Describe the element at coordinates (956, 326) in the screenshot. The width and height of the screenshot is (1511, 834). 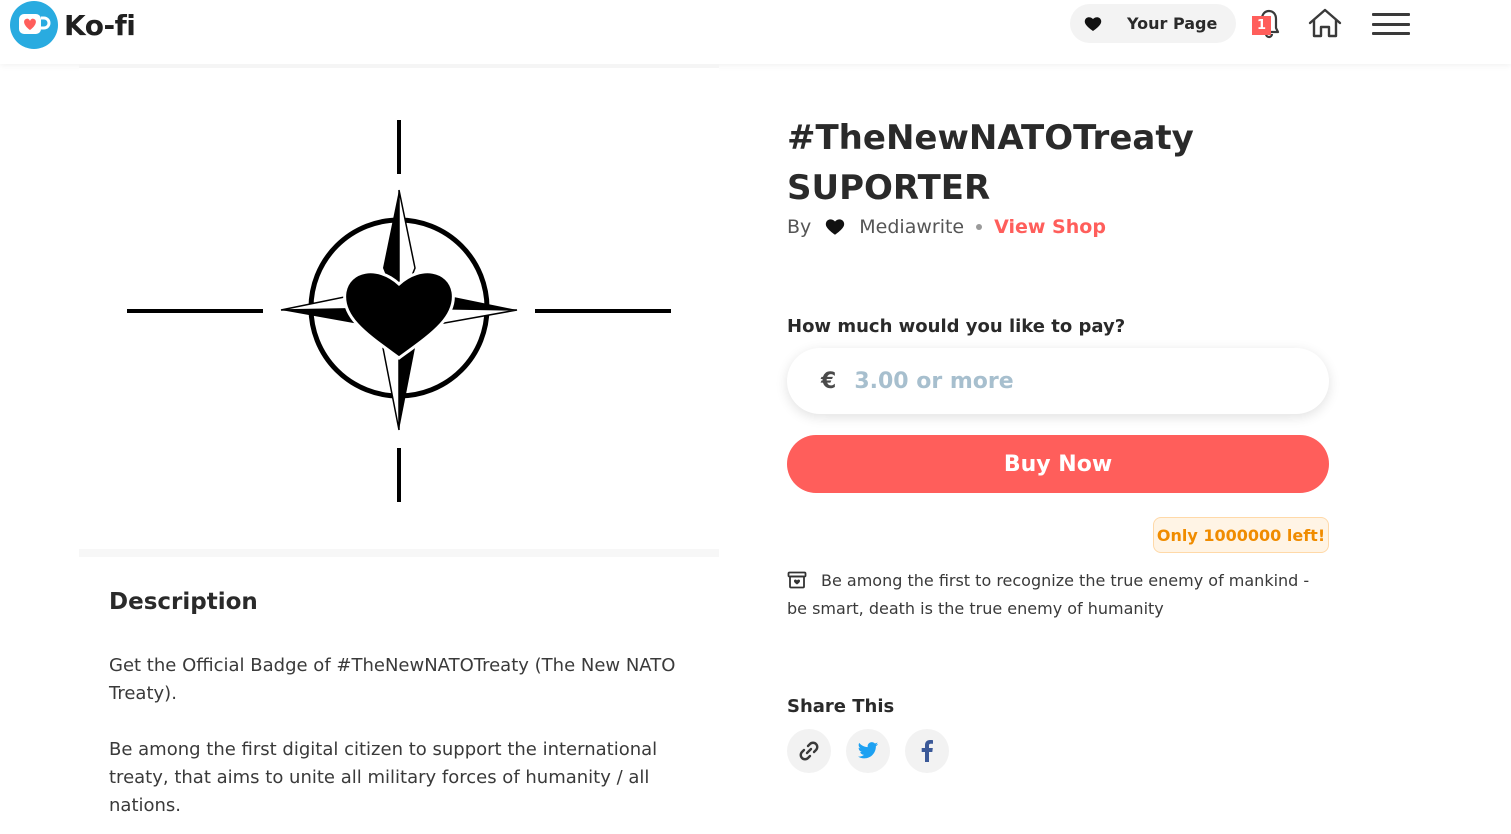
I see `pay-amount-label: How much would you like to pay?` at that location.